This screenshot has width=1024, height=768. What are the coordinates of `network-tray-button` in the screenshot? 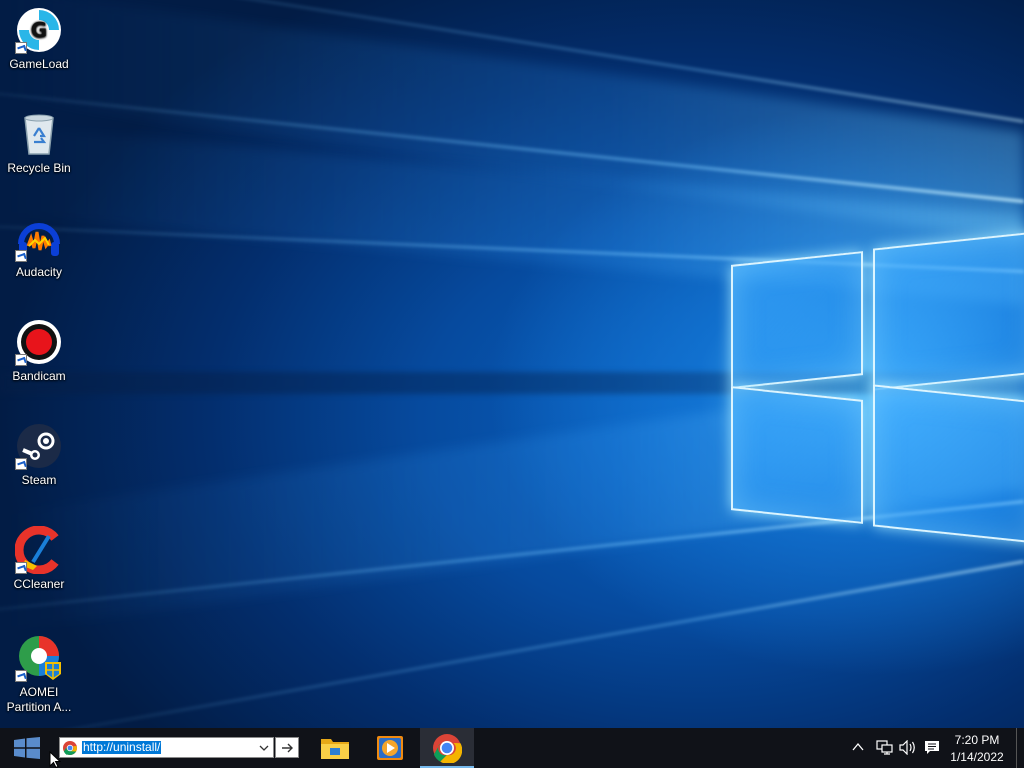 It's located at (884, 748).